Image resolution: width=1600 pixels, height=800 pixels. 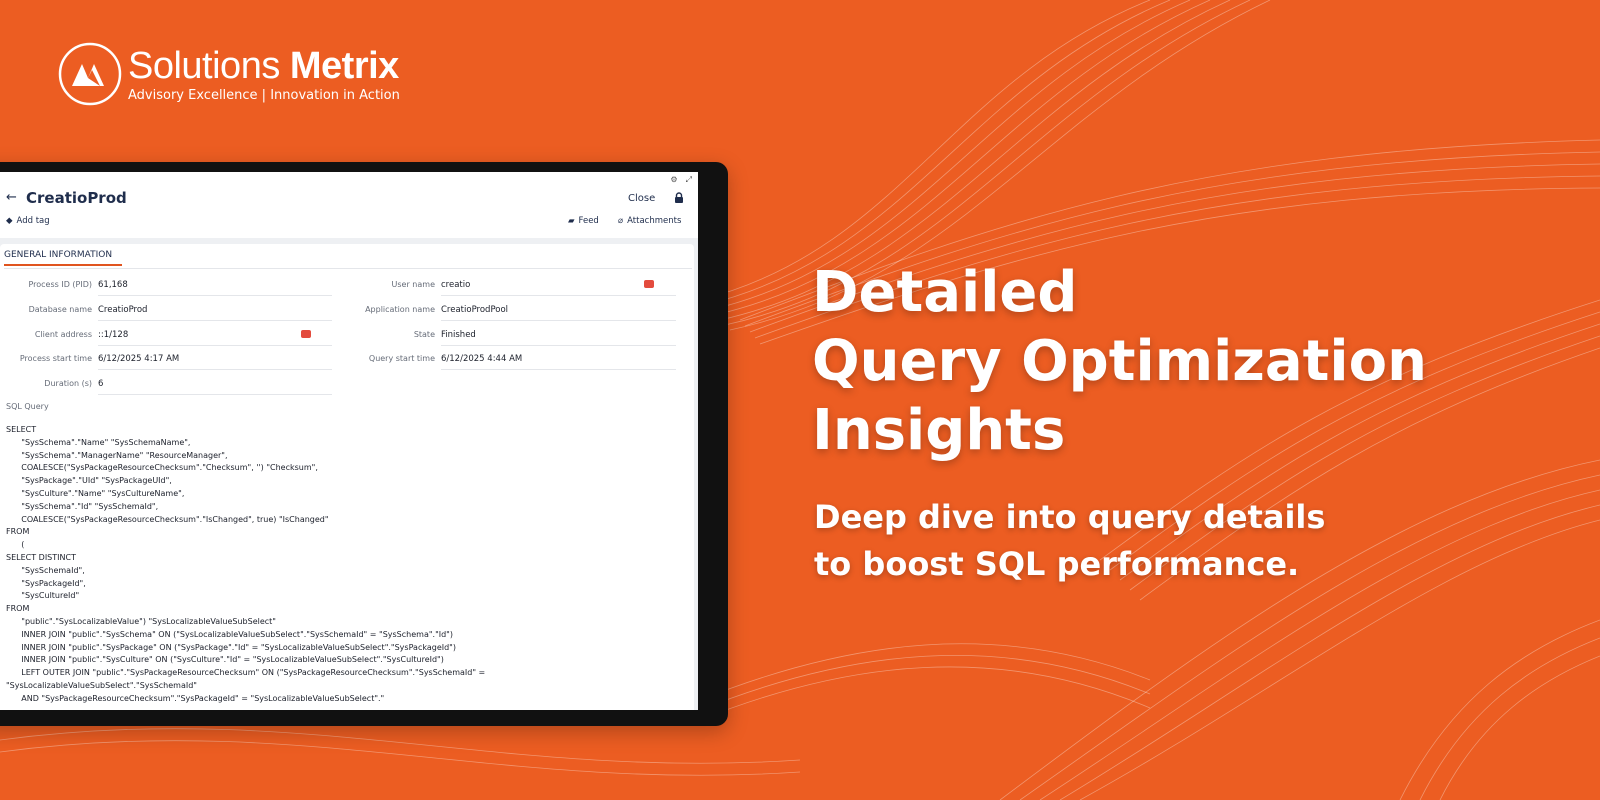 What do you see at coordinates (215, 387) in the screenshot?
I see `duration-value: 6` at bounding box center [215, 387].